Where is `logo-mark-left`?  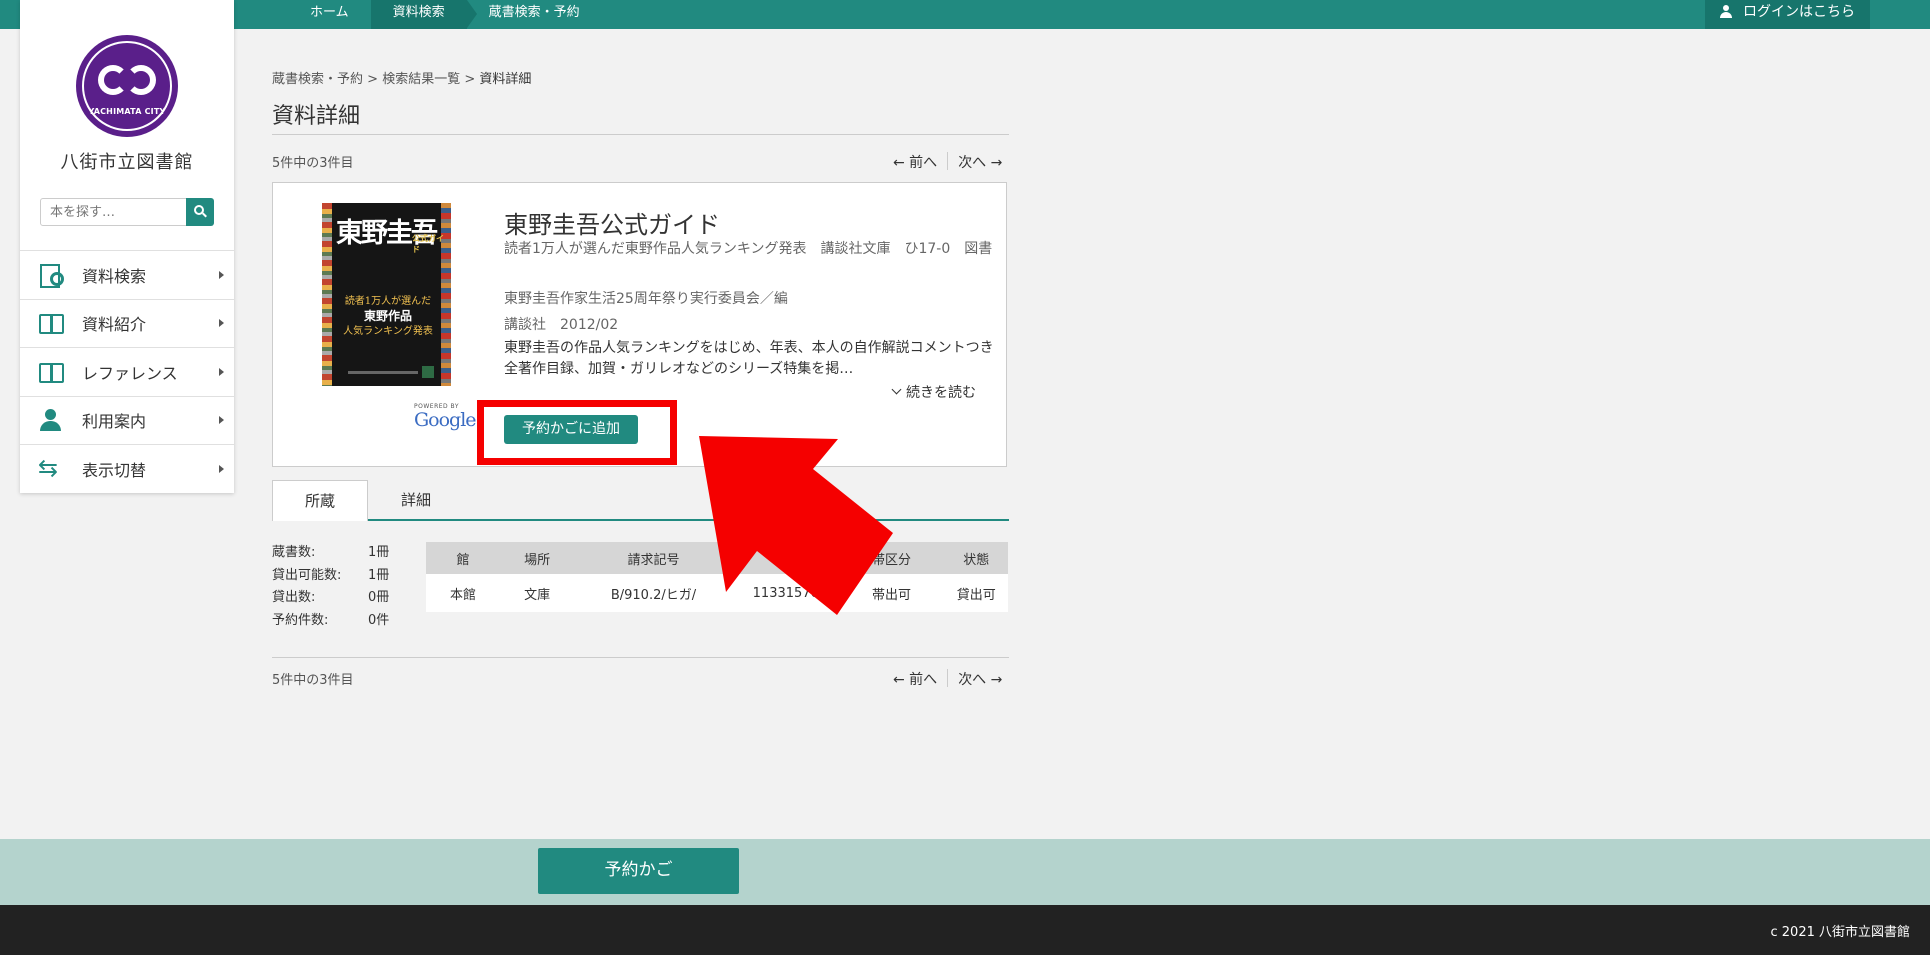
logo-mark-left is located at coordinates (113, 80).